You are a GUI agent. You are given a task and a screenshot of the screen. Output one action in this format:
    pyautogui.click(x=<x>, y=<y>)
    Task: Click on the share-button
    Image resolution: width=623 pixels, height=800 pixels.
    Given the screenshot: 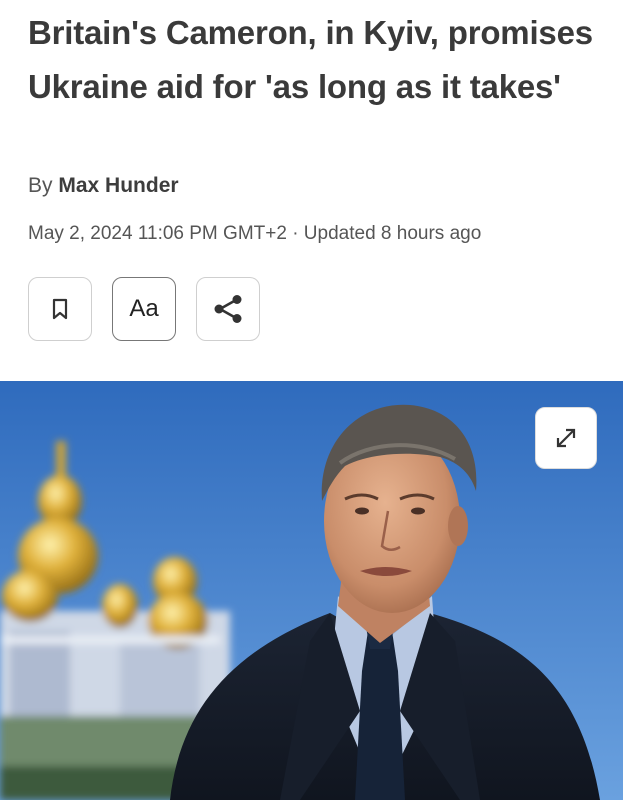 What is the action you would take?
    pyautogui.click(x=228, y=309)
    